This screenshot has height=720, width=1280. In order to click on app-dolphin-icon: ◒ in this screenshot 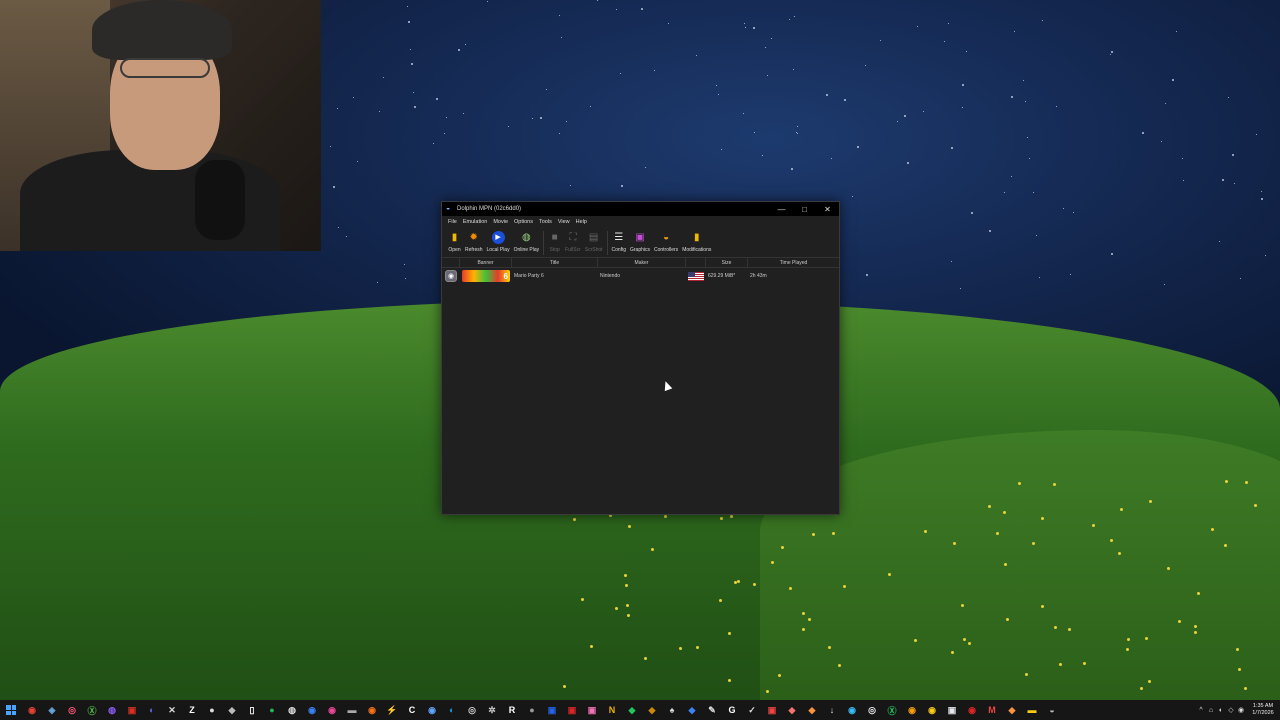, I will do `click(1052, 710)`.